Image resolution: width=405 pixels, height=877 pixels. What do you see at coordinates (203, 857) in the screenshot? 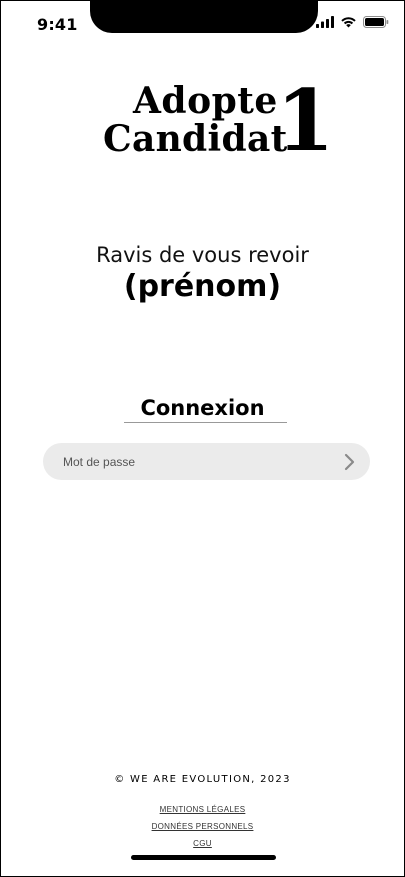
I see `home-indicator` at bounding box center [203, 857].